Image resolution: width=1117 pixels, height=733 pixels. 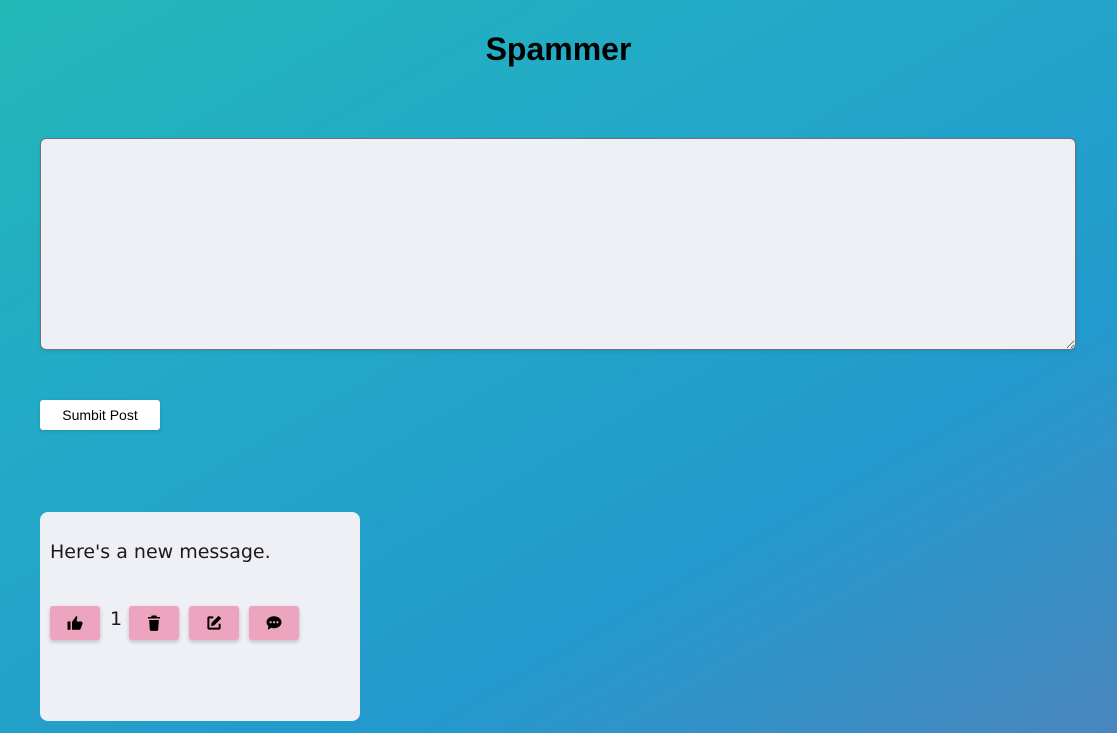 I want to click on edit-icon, so click(x=214, y=623).